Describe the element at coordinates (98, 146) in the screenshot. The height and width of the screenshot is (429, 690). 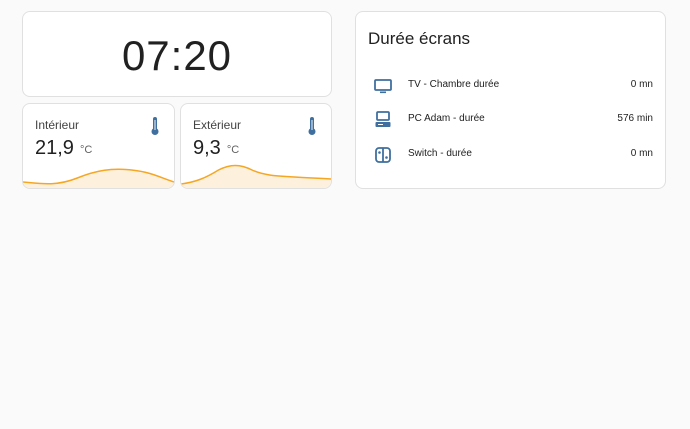
I see `sensor-card-interior: Intérieur 21,9 °C` at that location.